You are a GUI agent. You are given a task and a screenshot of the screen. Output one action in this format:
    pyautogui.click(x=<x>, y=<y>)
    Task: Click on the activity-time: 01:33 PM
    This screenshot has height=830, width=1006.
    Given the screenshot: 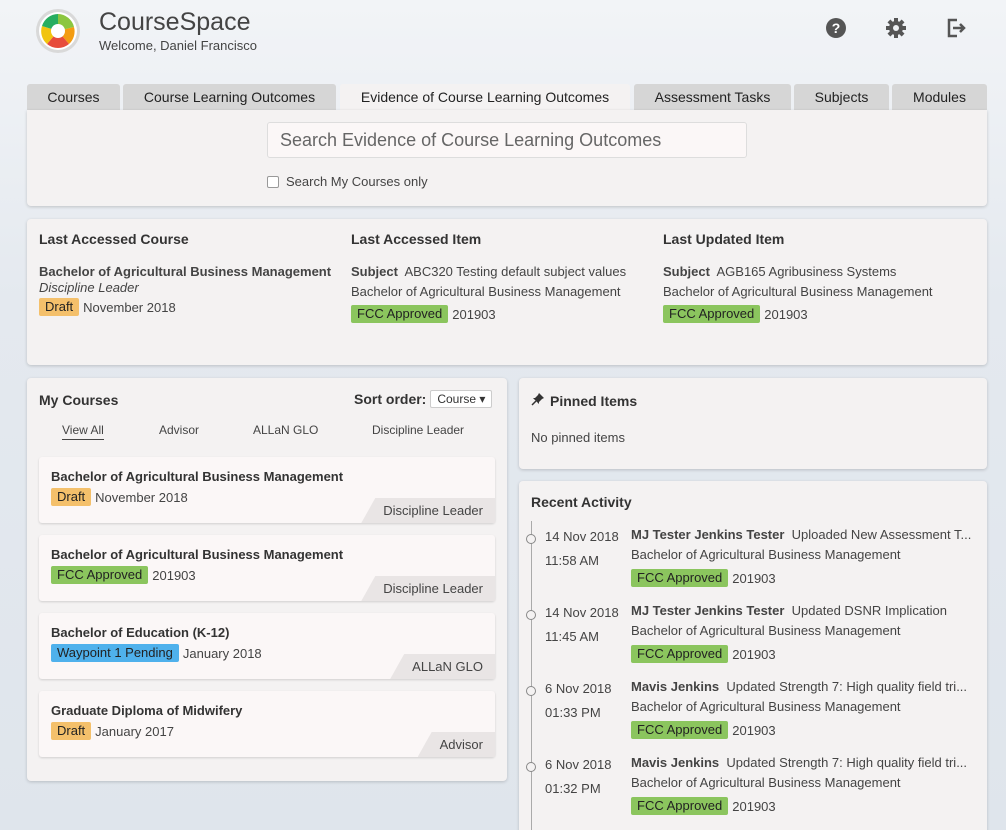 What is the action you would take?
    pyautogui.click(x=573, y=712)
    